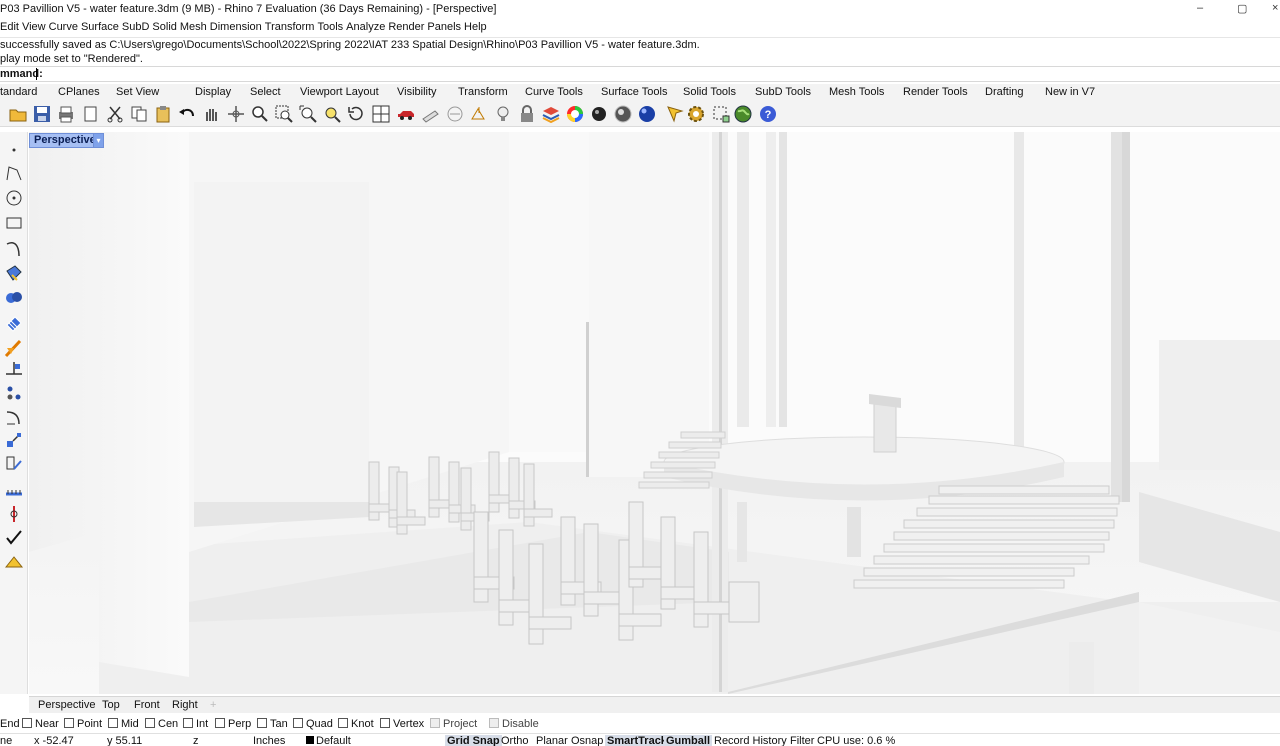 The width and height of the screenshot is (1280, 746). I want to click on paste-icon, so click(163, 114).